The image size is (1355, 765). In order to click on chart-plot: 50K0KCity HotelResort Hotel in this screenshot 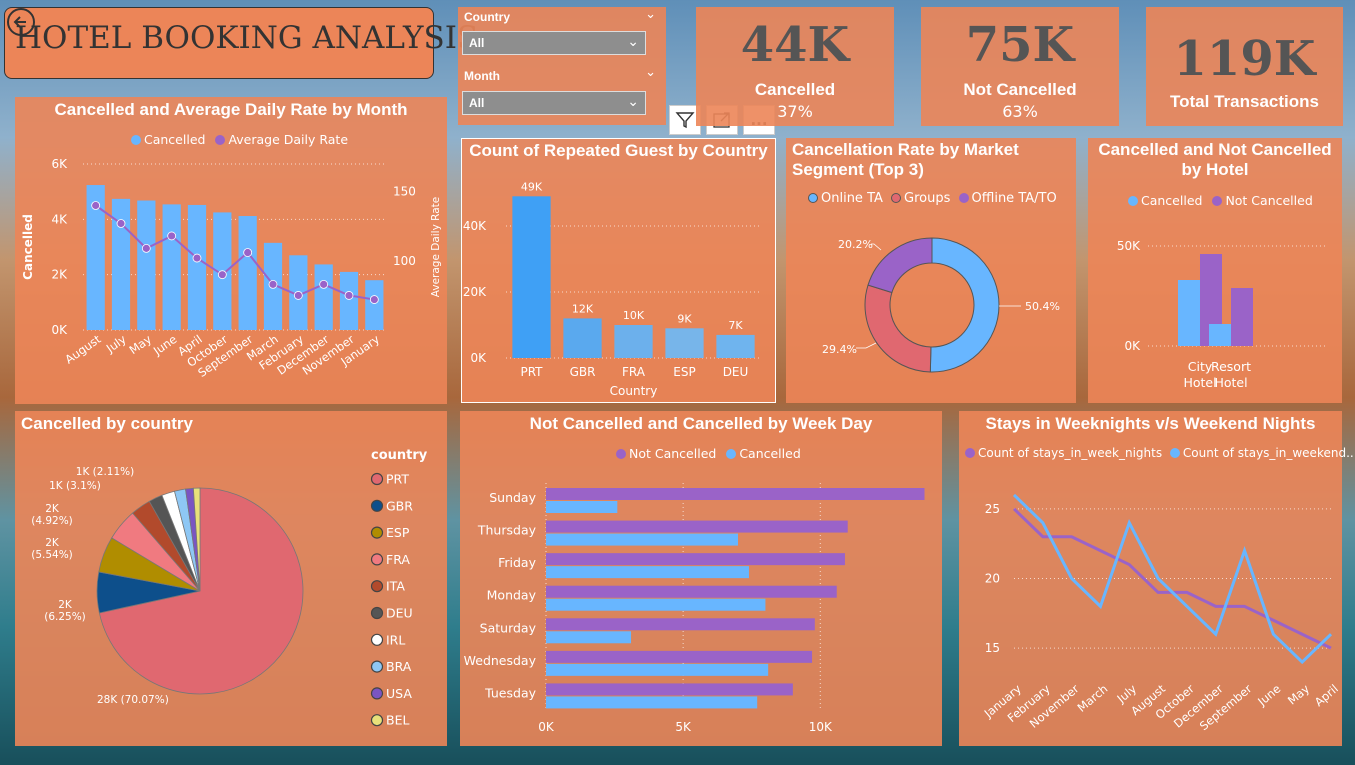, I will do `click(1222, 314)`.